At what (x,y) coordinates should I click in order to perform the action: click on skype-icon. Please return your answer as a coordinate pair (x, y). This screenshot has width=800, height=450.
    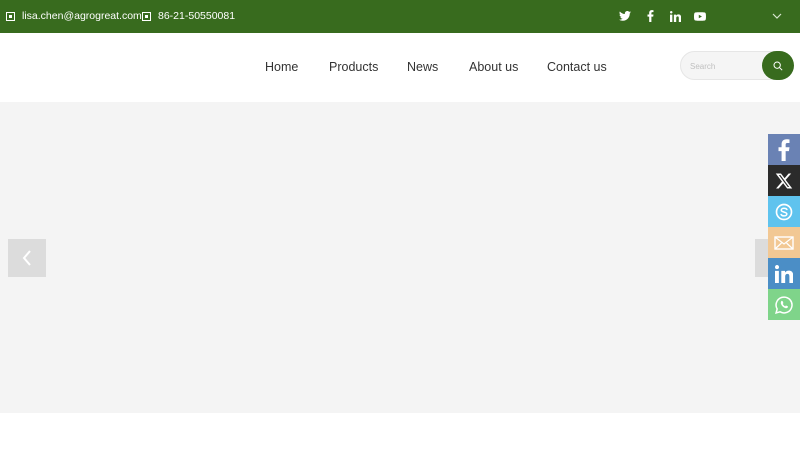
    Looking at the image, I should click on (784, 211).